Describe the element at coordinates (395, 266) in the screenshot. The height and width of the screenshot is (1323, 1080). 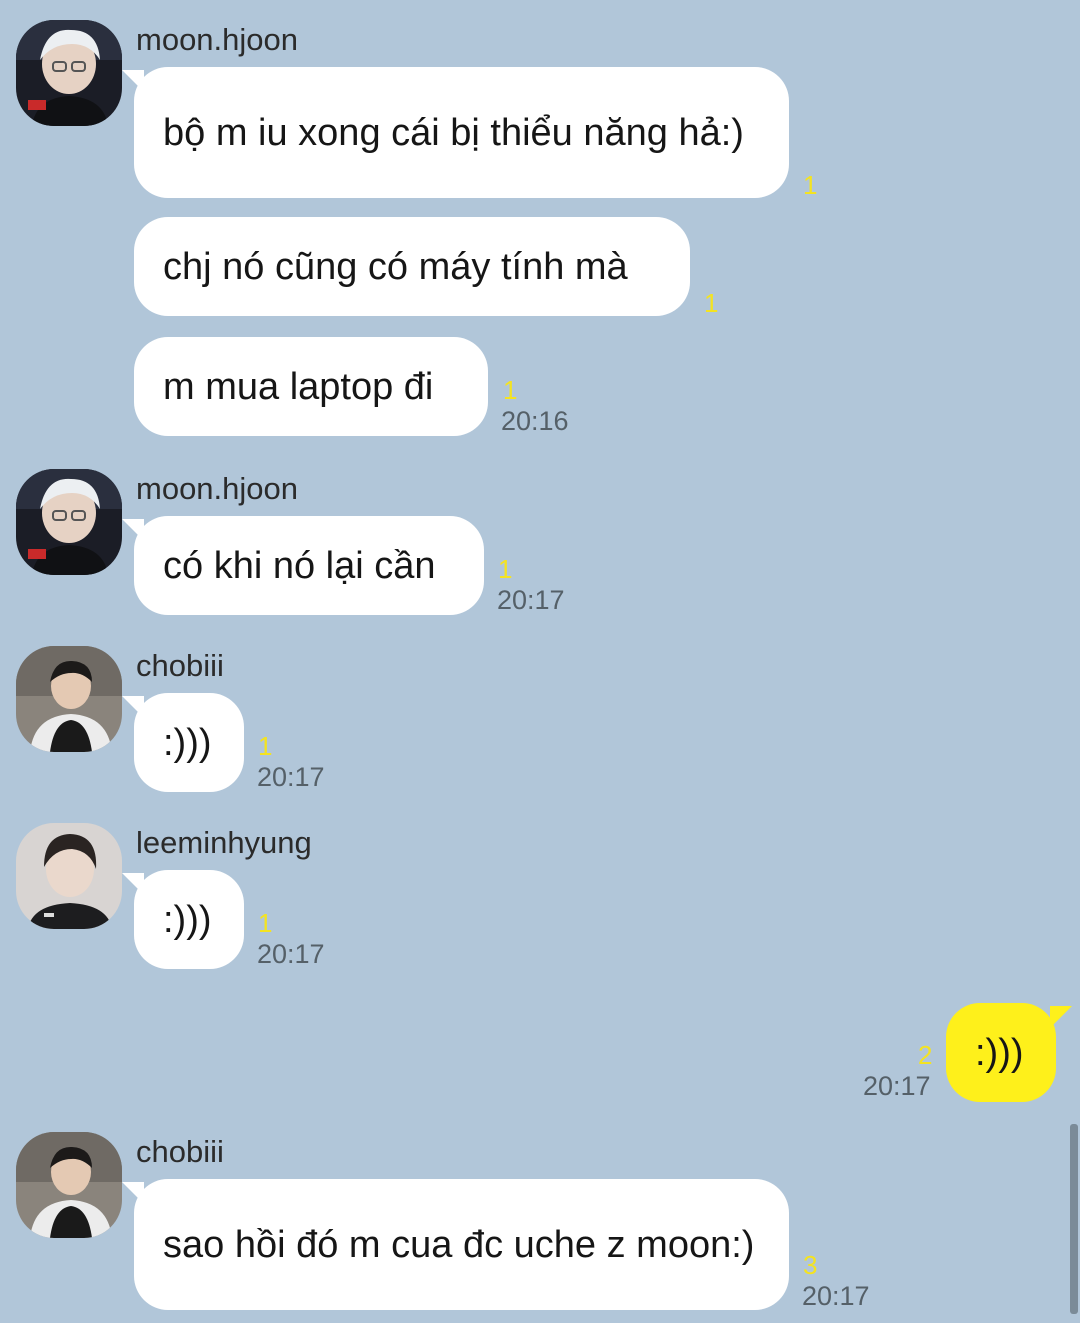
I see `message-text: chj nó cũng có máy tính mà` at that location.